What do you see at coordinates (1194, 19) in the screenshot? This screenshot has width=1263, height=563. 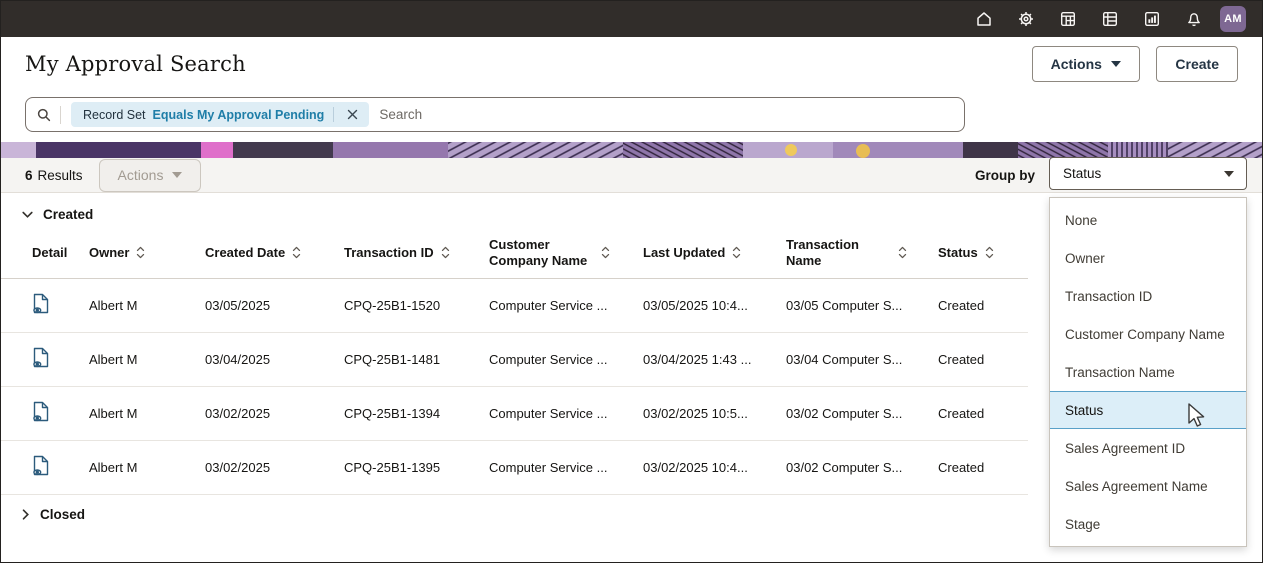 I see `notifications-icon` at bounding box center [1194, 19].